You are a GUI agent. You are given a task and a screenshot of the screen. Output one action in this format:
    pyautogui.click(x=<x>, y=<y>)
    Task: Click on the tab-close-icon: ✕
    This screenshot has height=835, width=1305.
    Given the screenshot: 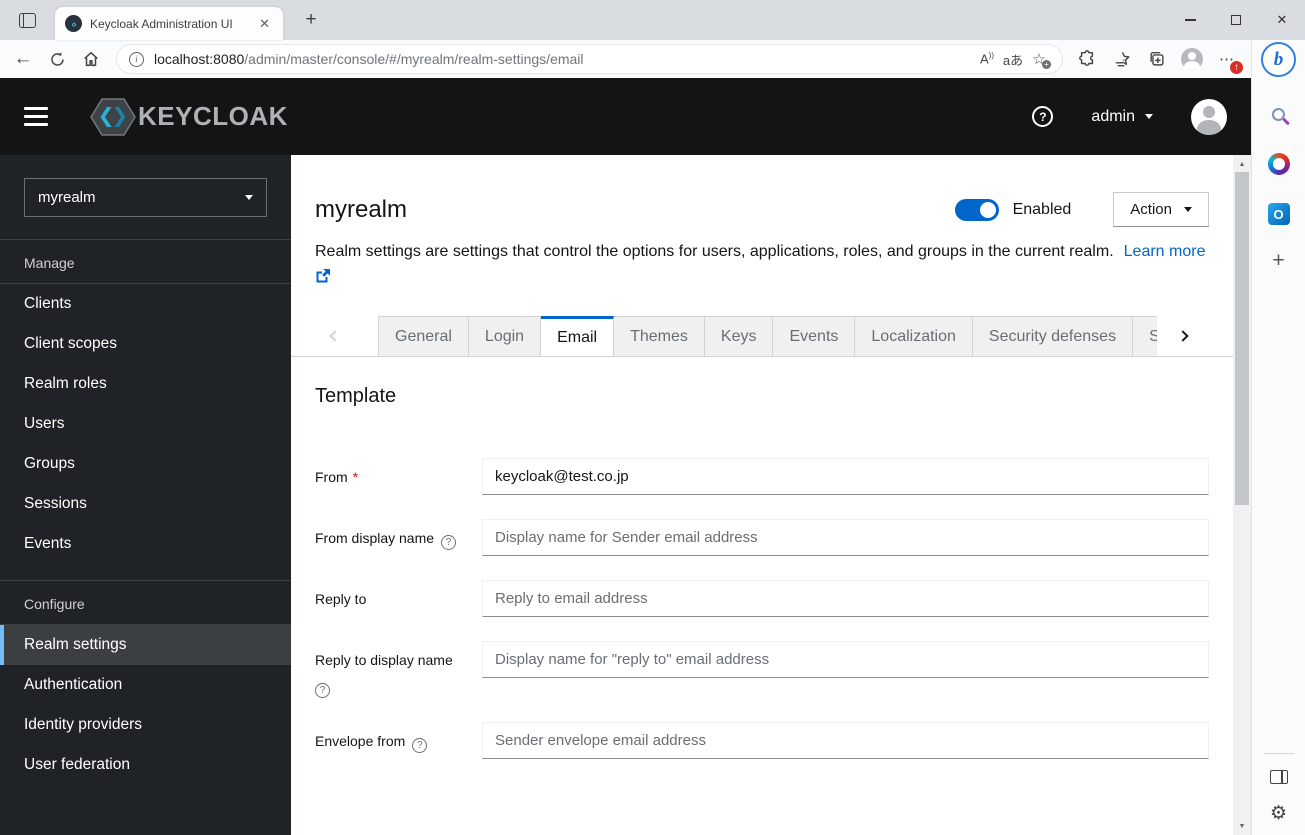 What is the action you would take?
    pyautogui.click(x=264, y=24)
    